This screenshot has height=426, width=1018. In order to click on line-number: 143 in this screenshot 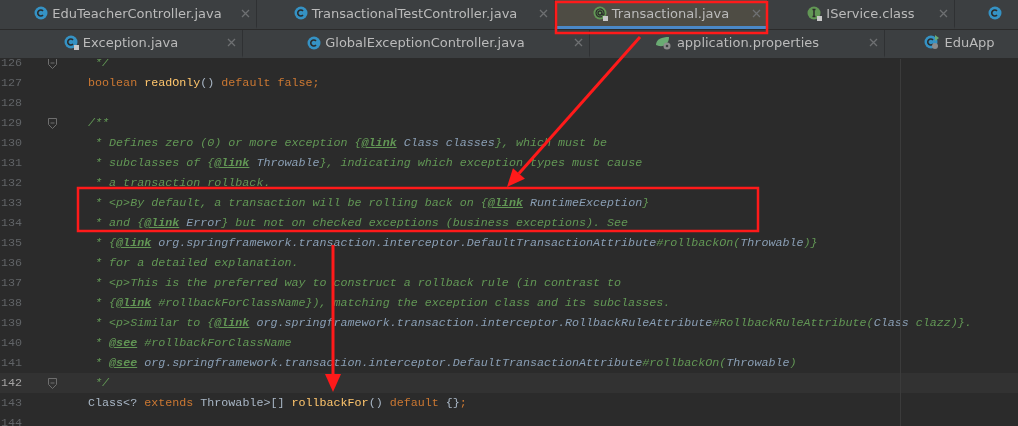, I will do `click(11, 403)`.